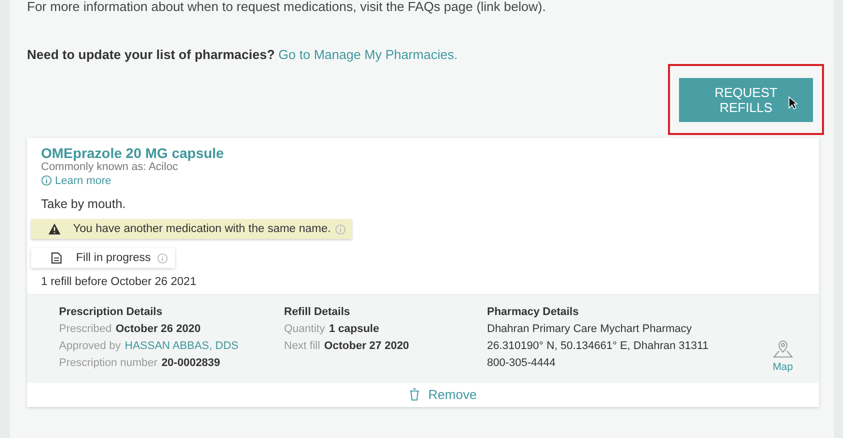  What do you see at coordinates (76, 180) in the screenshot?
I see `learn-more-link: Learn more` at bounding box center [76, 180].